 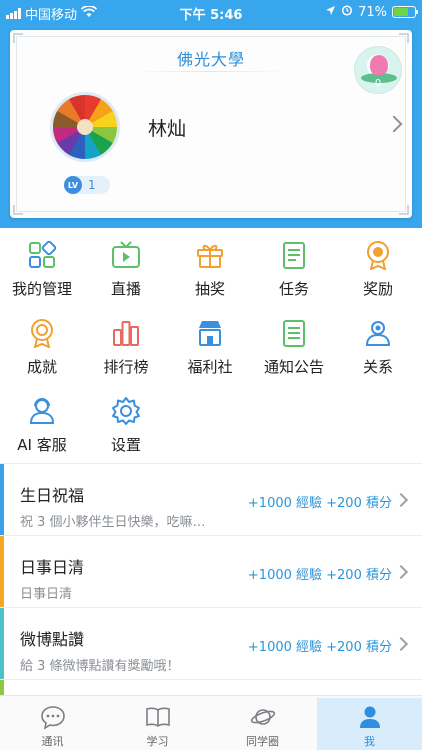 What do you see at coordinates (125, 289) in the screenshot?
I see `menu-label: 直播` at bounding box center [125, 289].